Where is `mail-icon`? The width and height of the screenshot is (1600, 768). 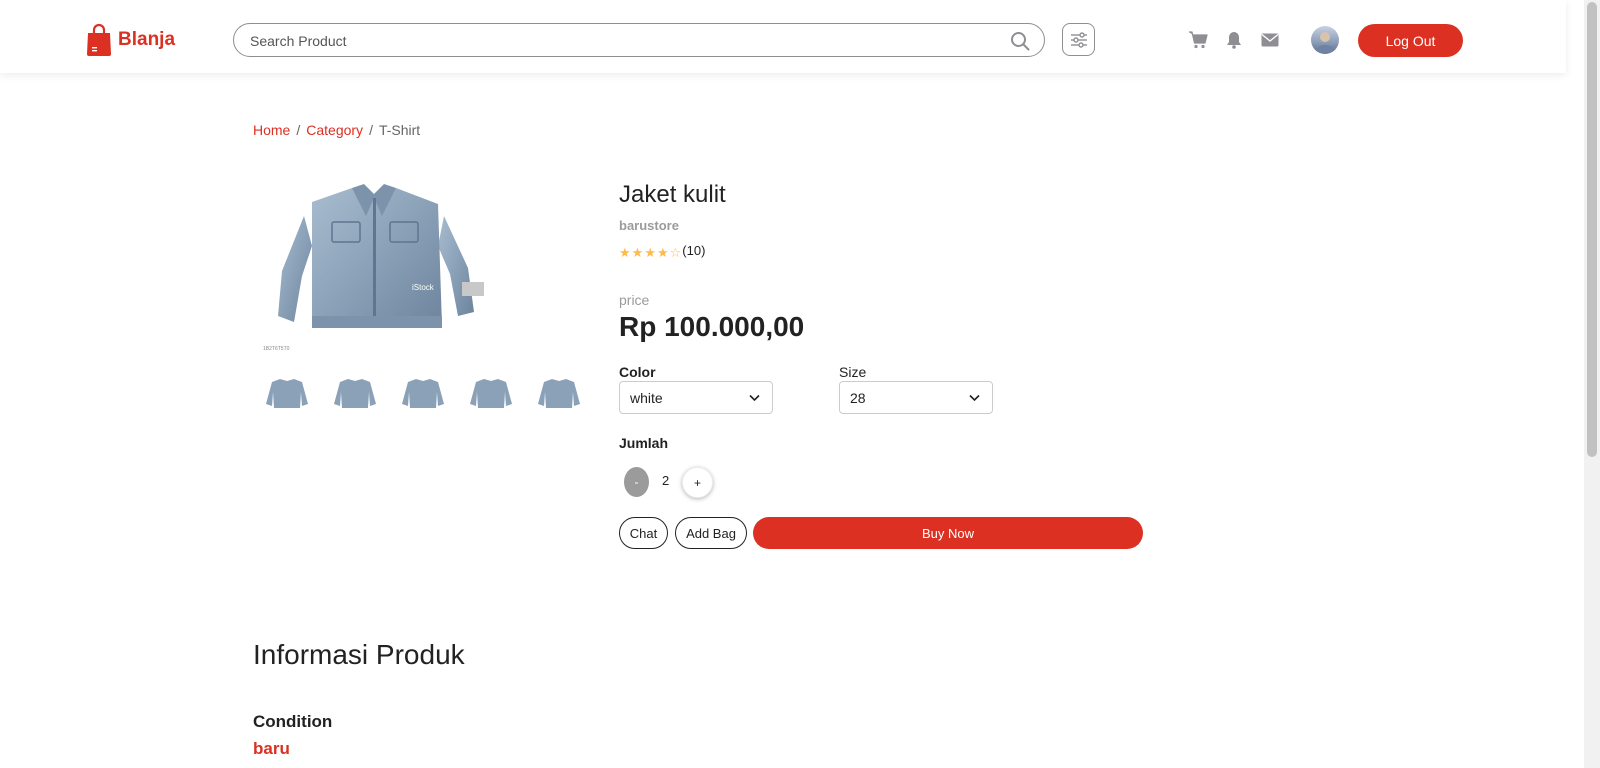
mail-icon is located at coordinates (1270, 40).